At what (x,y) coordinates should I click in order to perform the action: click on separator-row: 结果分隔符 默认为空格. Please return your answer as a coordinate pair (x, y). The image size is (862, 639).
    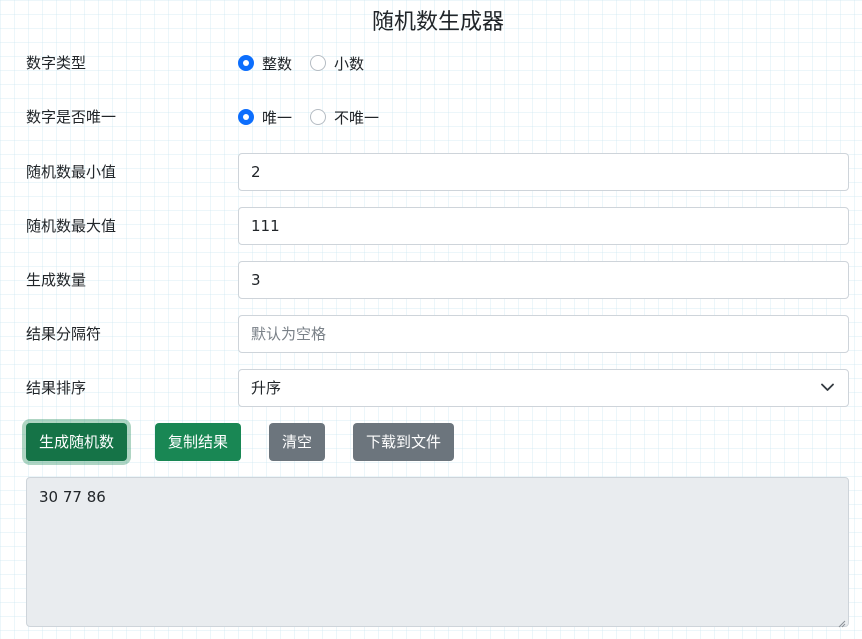
    Looking at the image, I should click on (437, 334).